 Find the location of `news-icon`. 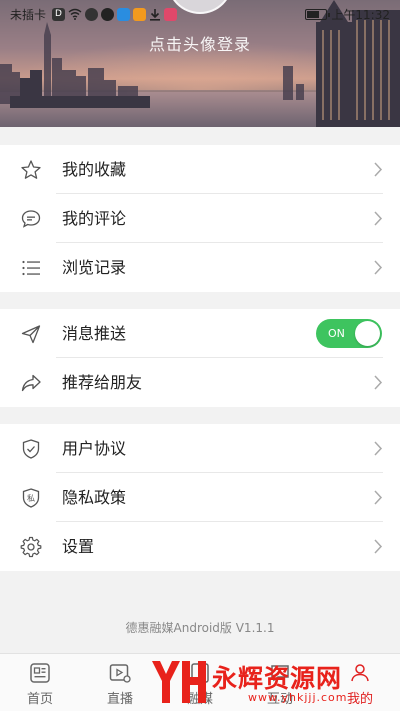

news-icon is located at coordinates (40, 673).